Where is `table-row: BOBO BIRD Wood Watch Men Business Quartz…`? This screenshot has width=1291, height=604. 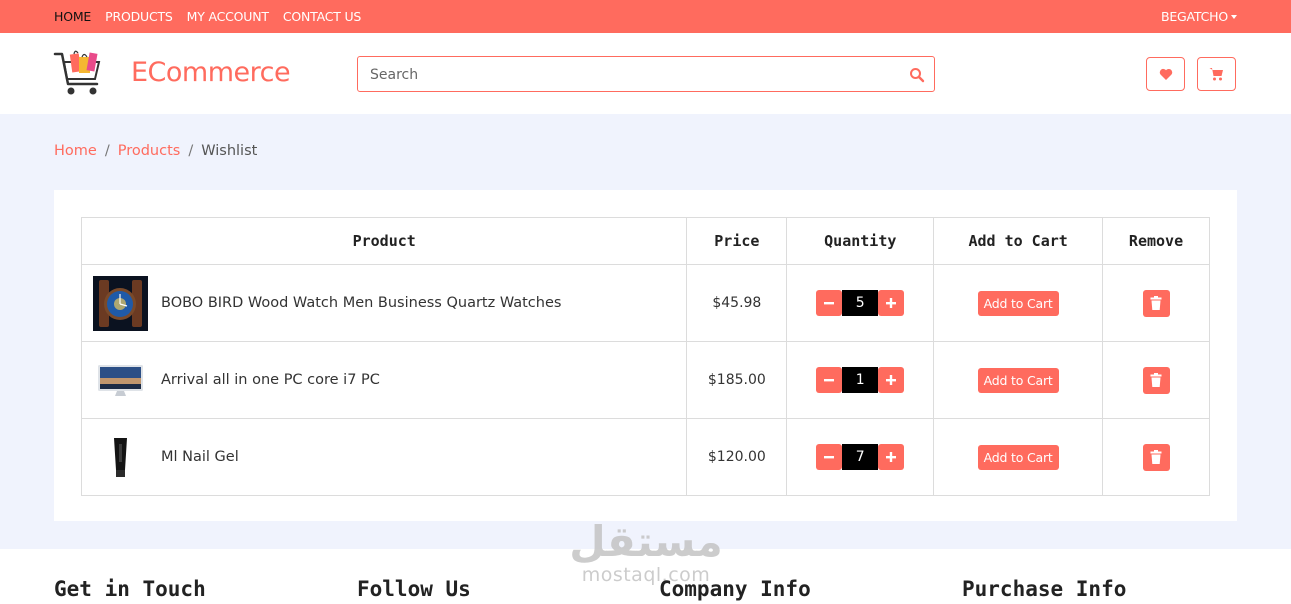 table-row: BOBO BIRD Wood Watch Men Business Quartz… is located at coordinates (645, 303).